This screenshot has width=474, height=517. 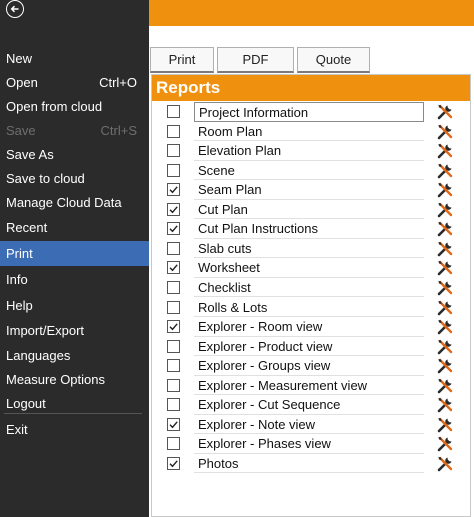 I want to click on report-row: Cut Plan, so click(x=311, y=210).